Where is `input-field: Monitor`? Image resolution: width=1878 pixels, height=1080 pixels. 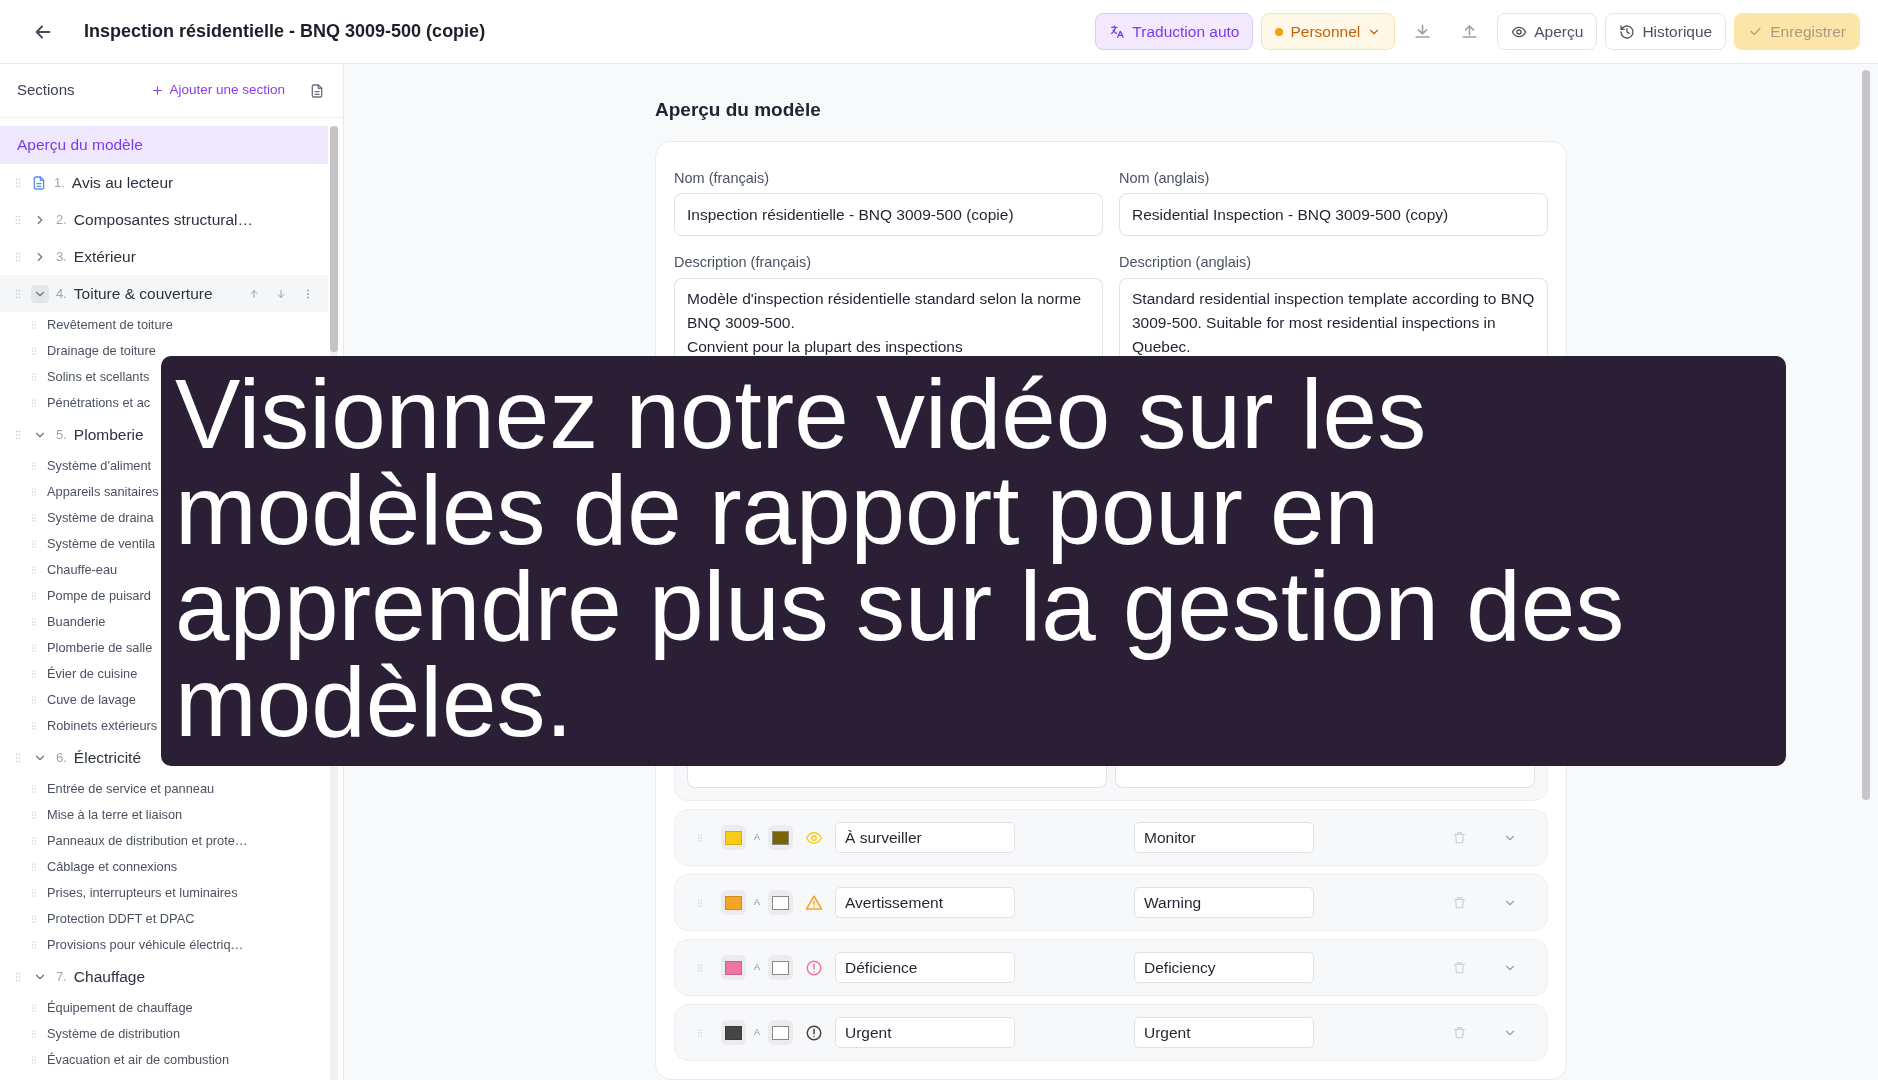
input-field: Monitor is located at coordinates (1224, 837).